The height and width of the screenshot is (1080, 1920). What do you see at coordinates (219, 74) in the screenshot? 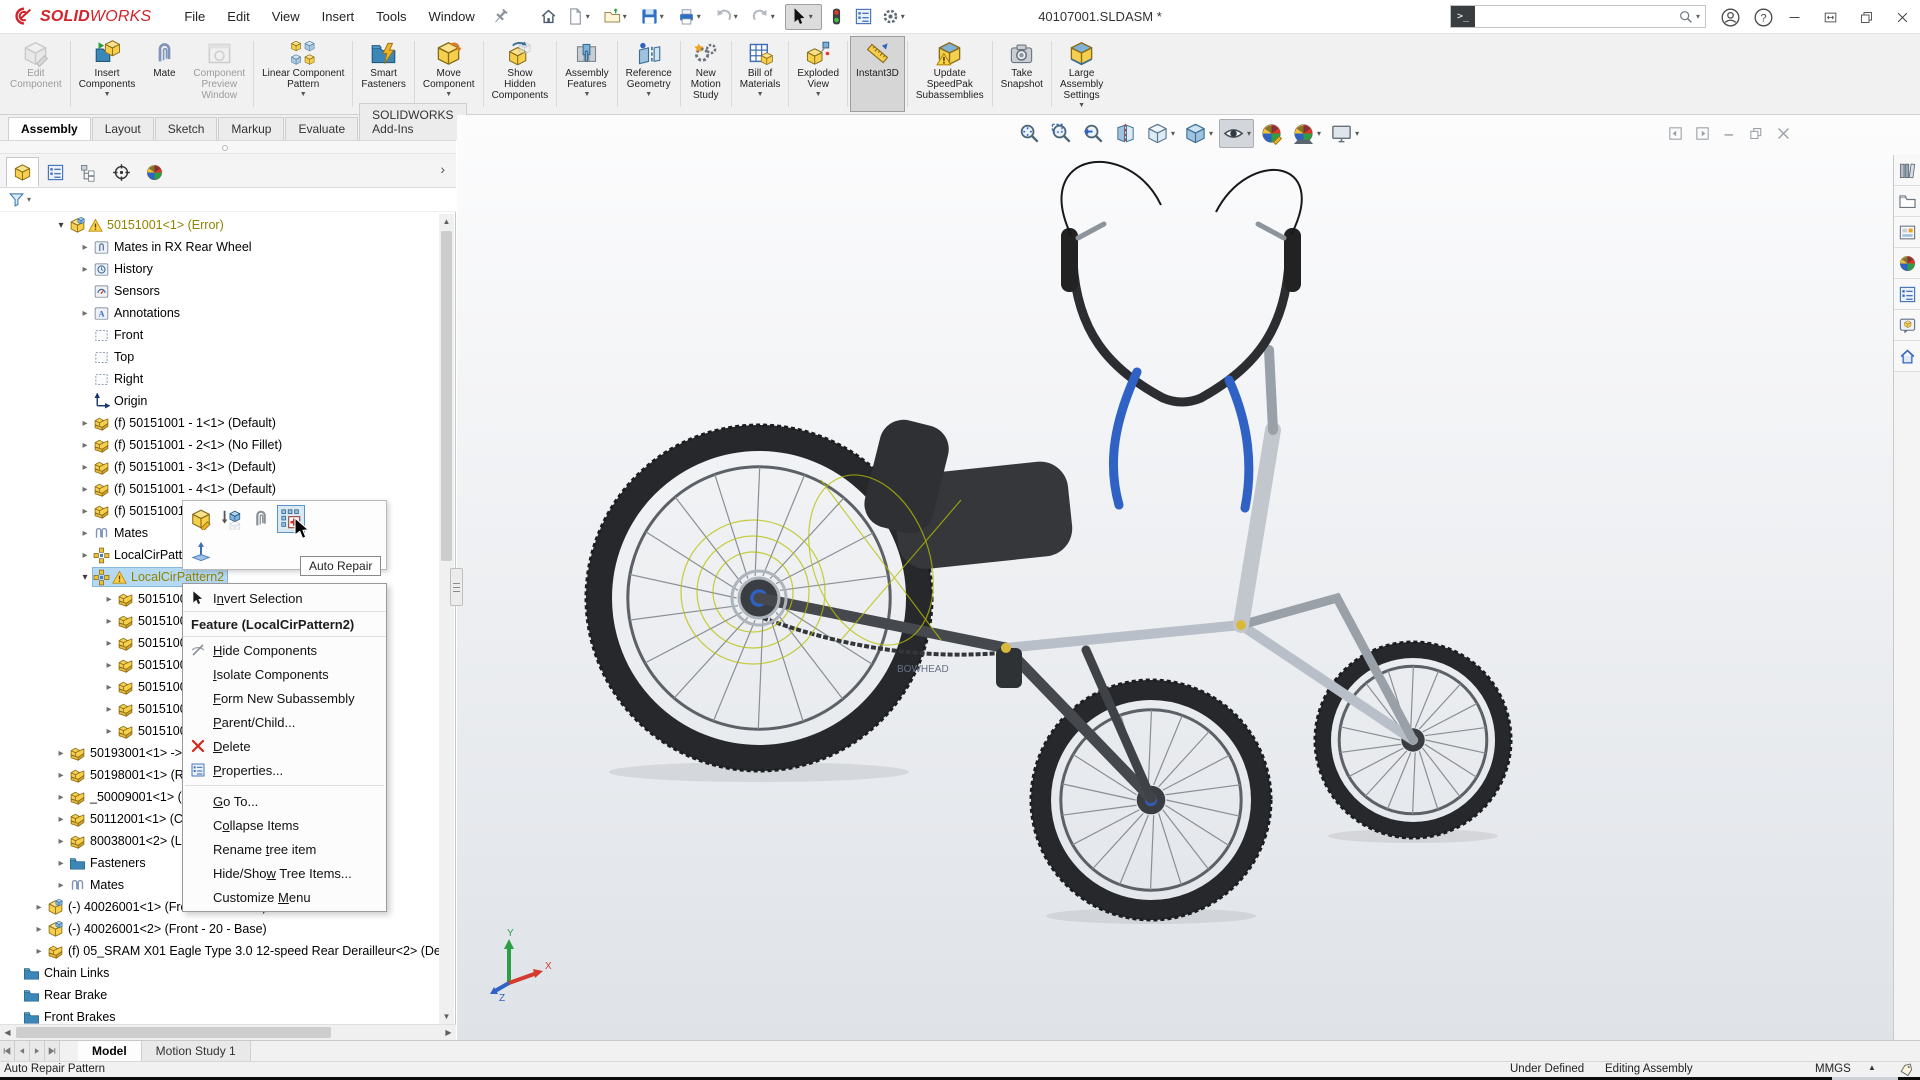
I see `ribbon-component-preview-window-button: Component Preview Window` at bounding box center [219, 74].